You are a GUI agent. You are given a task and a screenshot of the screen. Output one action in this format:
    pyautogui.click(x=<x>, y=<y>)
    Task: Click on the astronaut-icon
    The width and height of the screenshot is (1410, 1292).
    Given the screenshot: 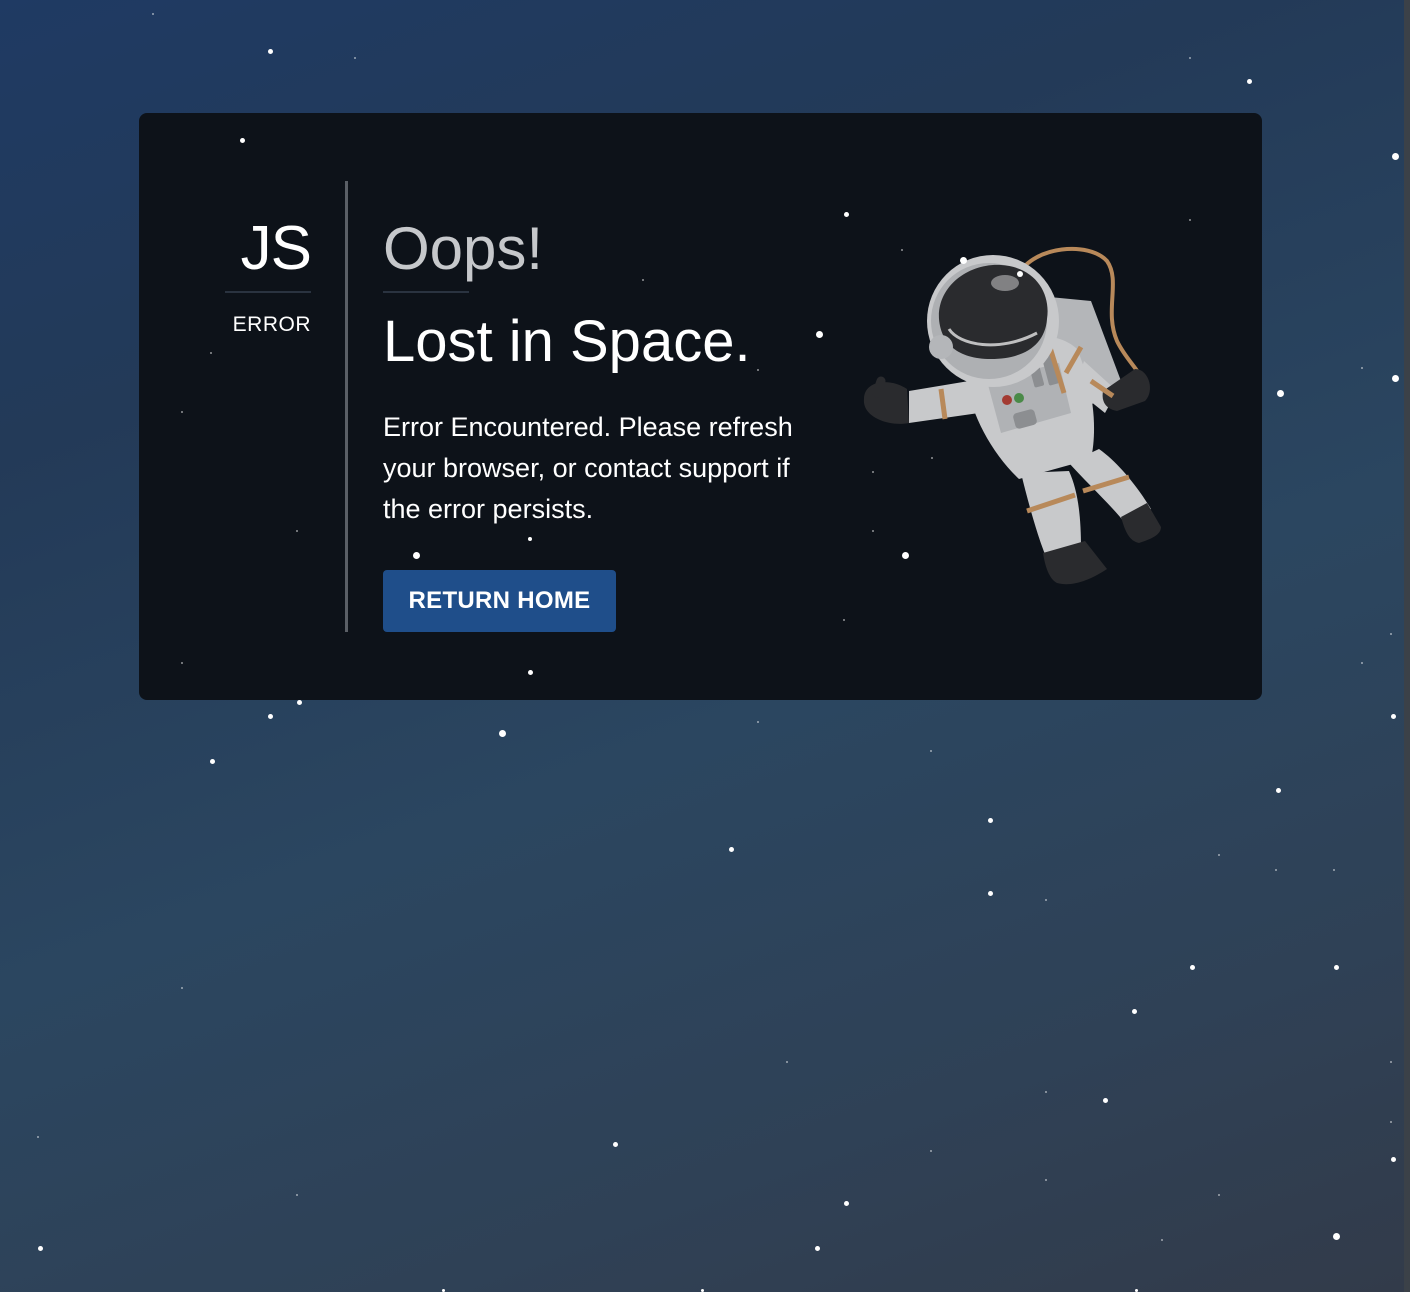 What is the action you would take?
    pyautogui.click(x=1012, y=416)
    